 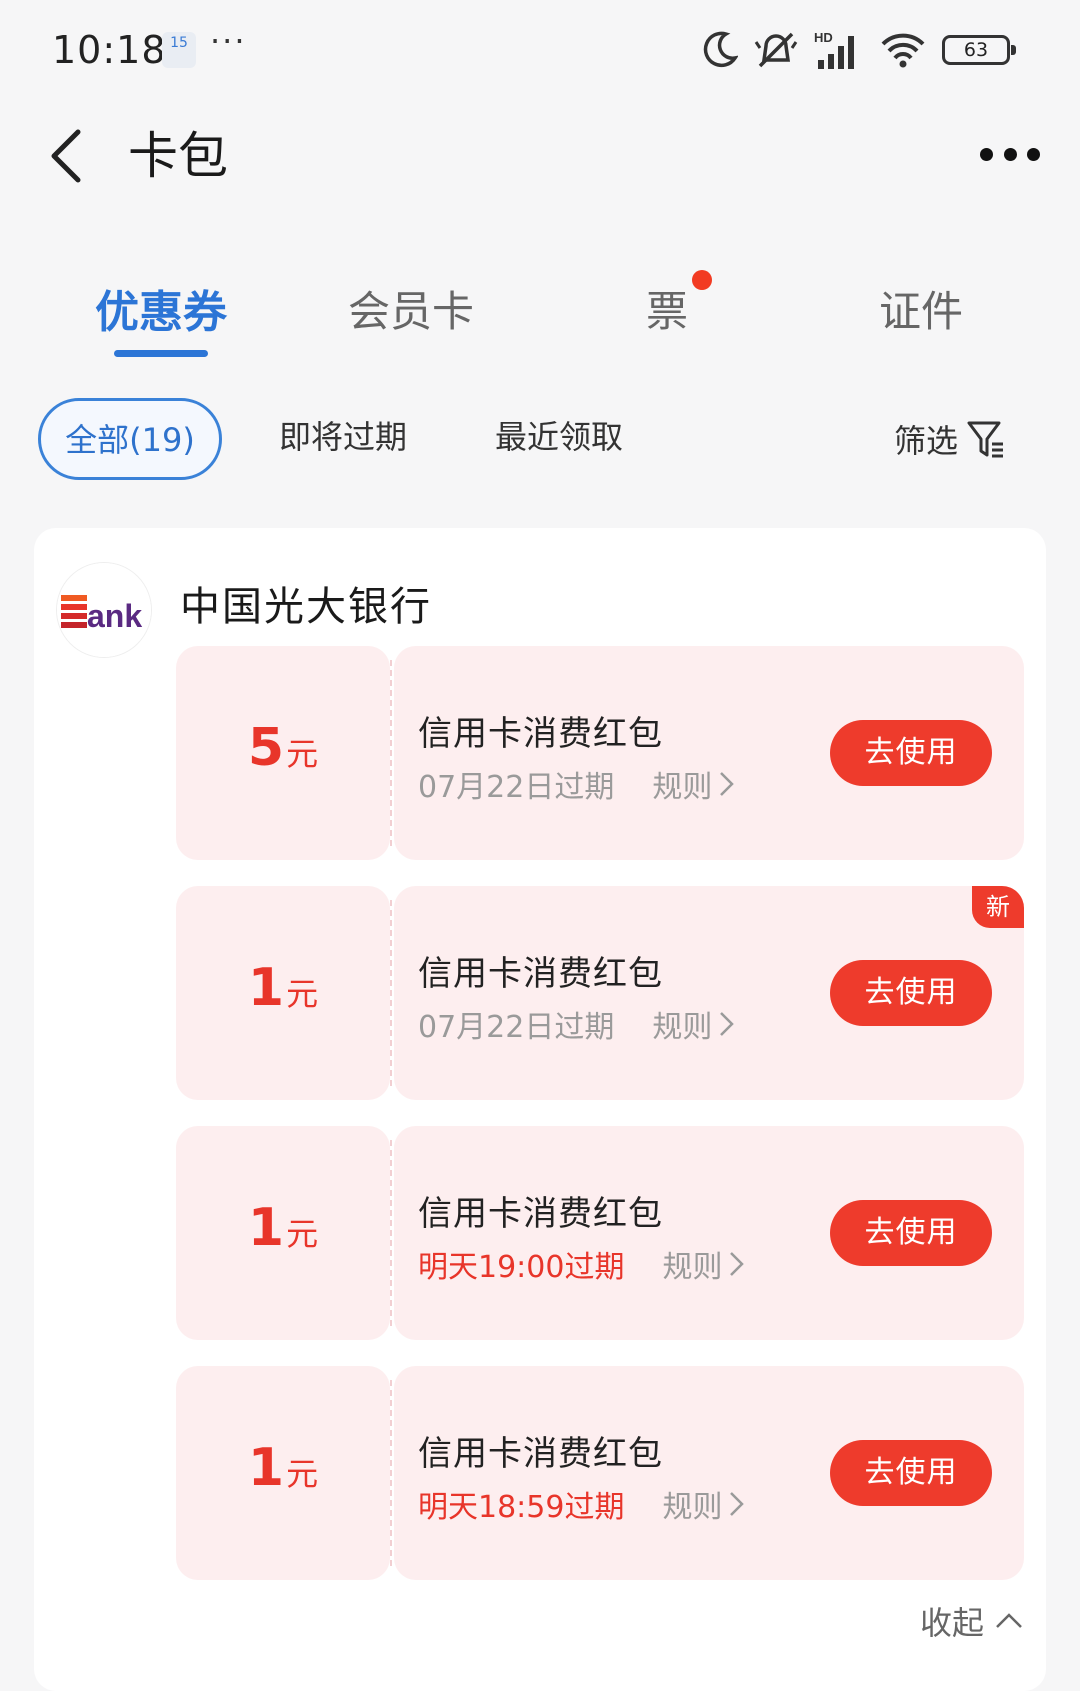 I want to click on coupon-item: 1元 信用卡消费红包 明天18:59过期 规则 去使用, so click(x=600, y=1473).